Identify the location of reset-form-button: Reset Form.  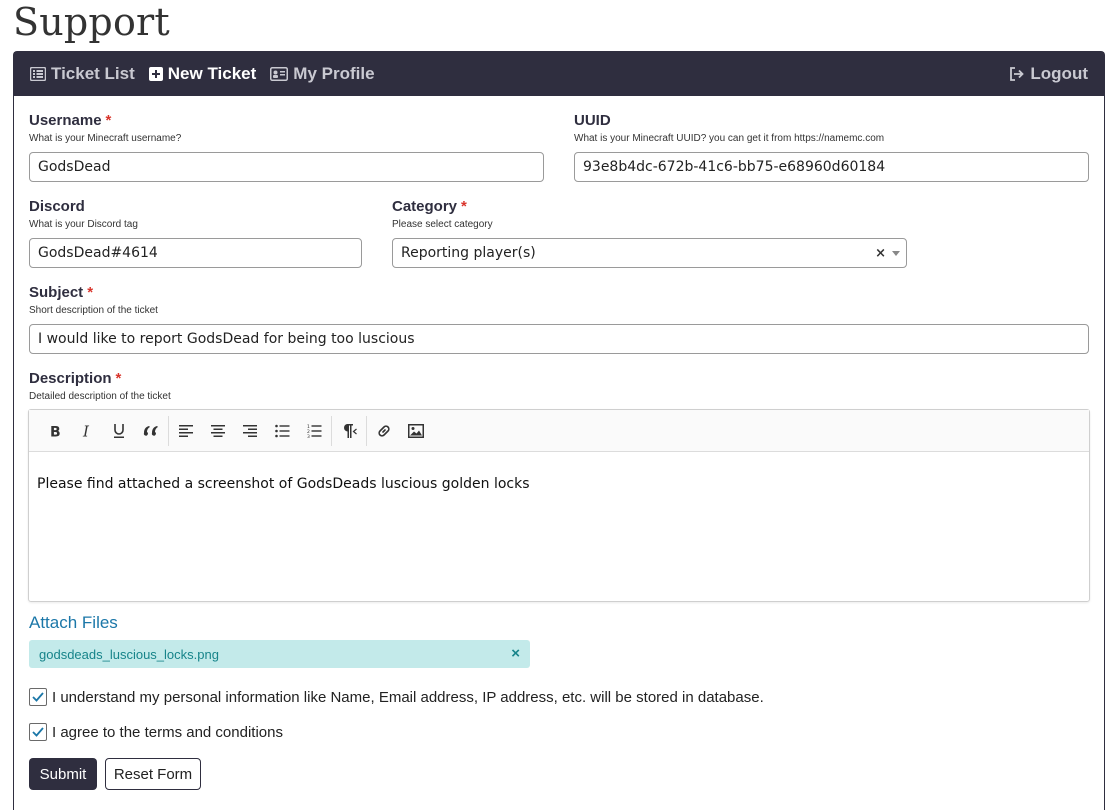
(153, 774).